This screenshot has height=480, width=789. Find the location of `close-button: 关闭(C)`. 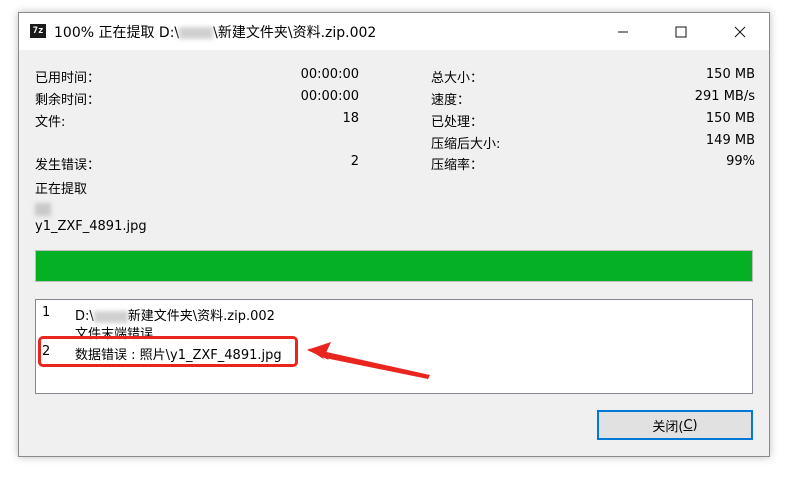

close-button: 关闭(C) is located at coordinates (675, 425).